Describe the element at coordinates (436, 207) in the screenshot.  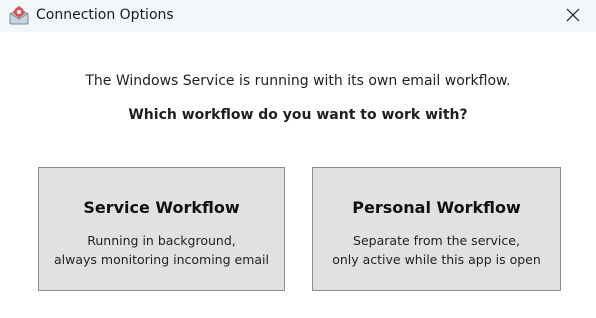
I see `personal-workflow-title: Personal Workflow` at that location.